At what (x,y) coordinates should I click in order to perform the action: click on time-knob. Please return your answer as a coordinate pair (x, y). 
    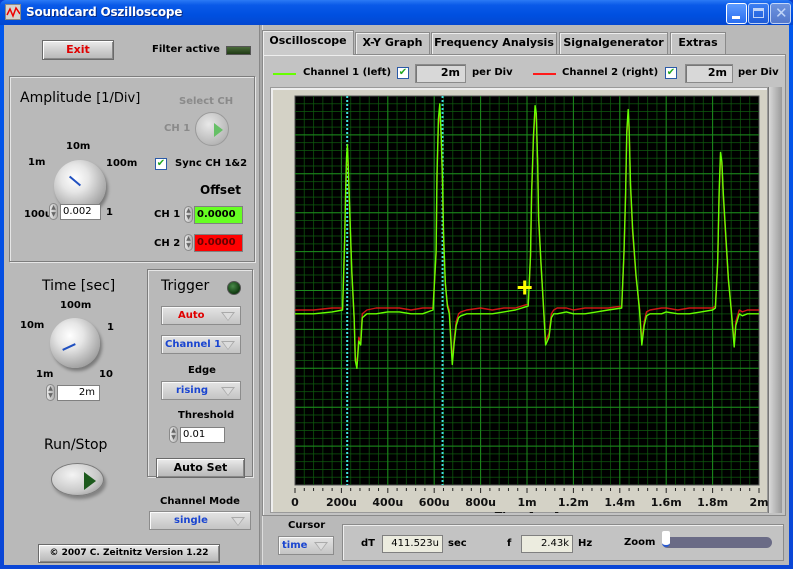
    Looking at the image, I should click on (75, 343).